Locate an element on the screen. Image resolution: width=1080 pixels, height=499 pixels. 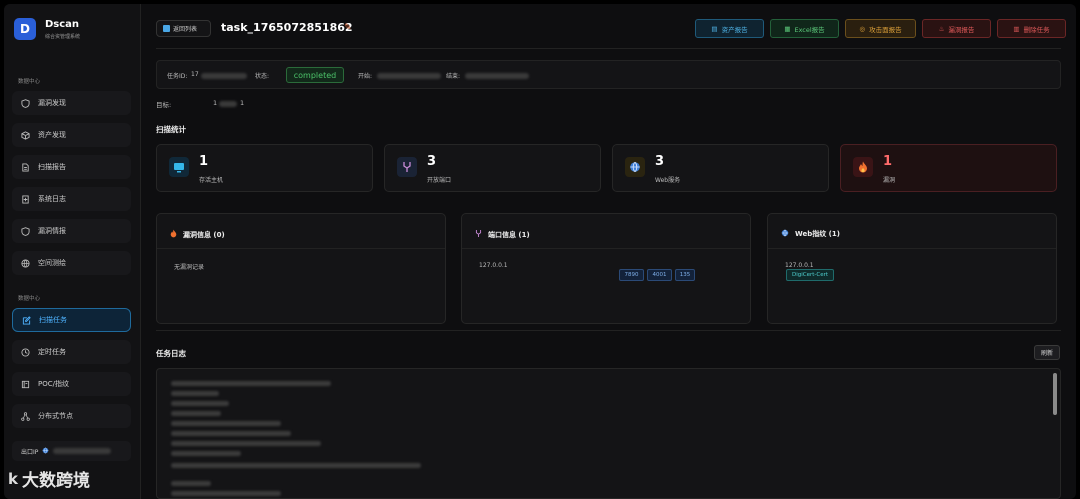
card-title: 漏洞信息 (0) is located at coordinates (197, 234).